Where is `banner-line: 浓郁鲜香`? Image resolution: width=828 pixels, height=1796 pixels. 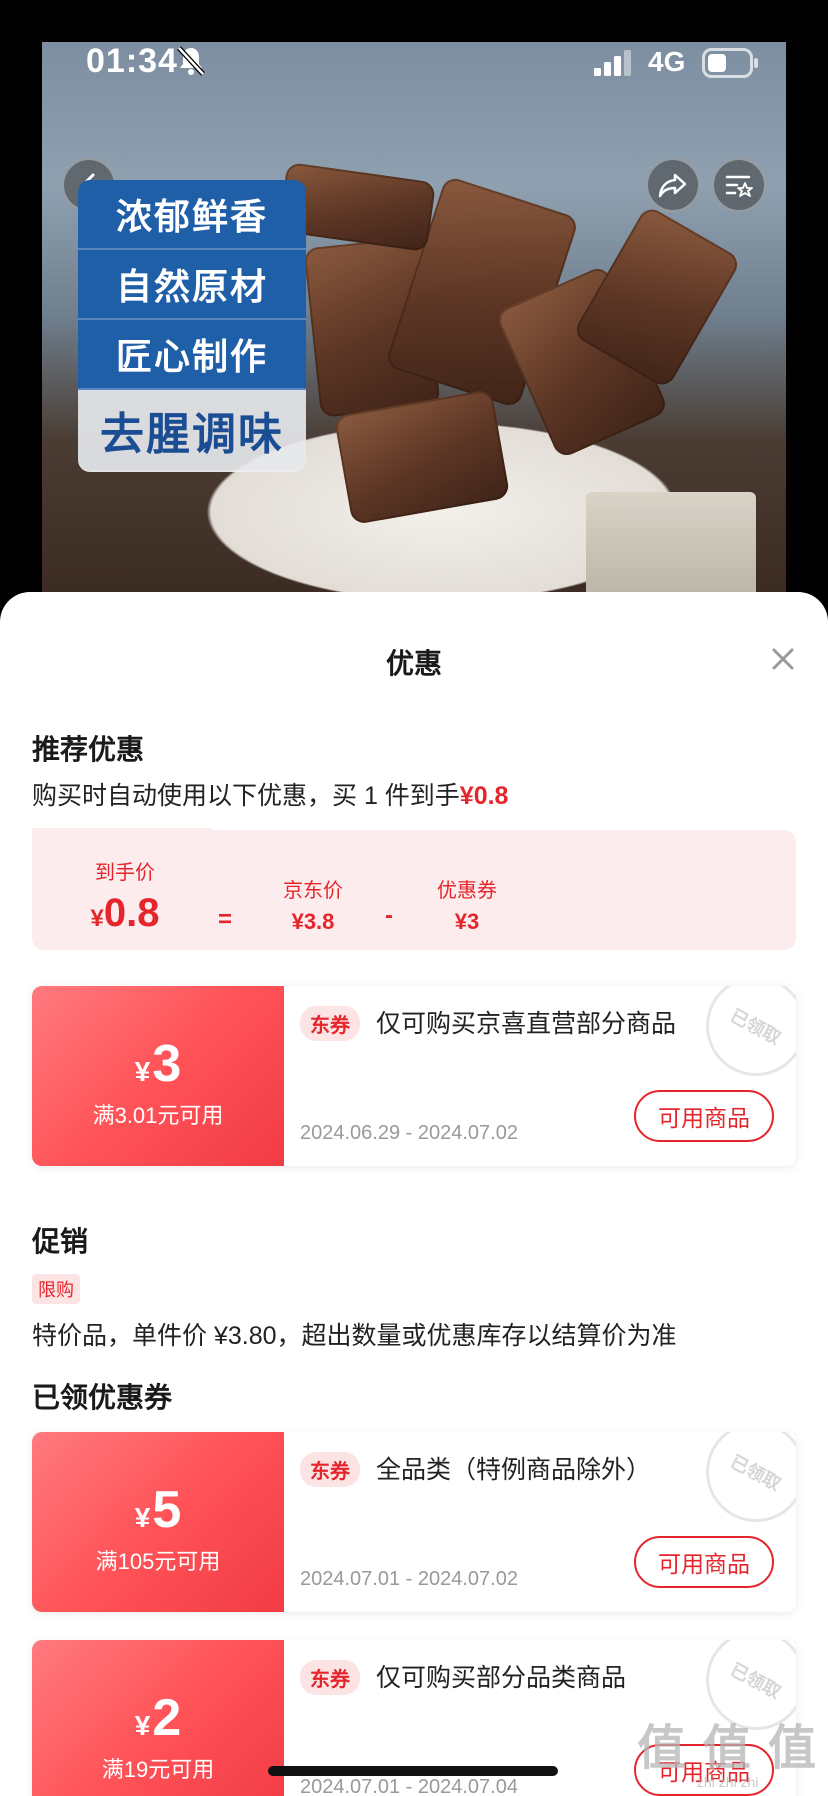 banner-line: 浓郁鲜香 is located at coordinates (192, 215).